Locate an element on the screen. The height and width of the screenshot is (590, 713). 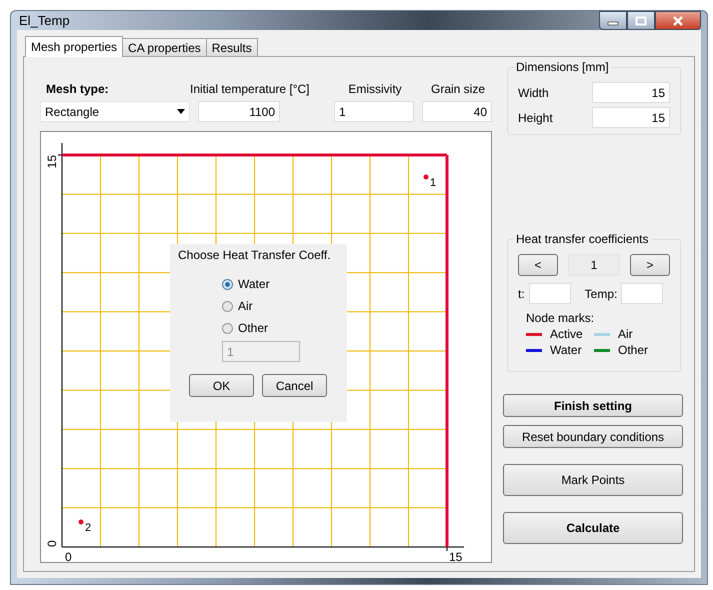
field-label: Grain size is located at coordinates (458, 89).